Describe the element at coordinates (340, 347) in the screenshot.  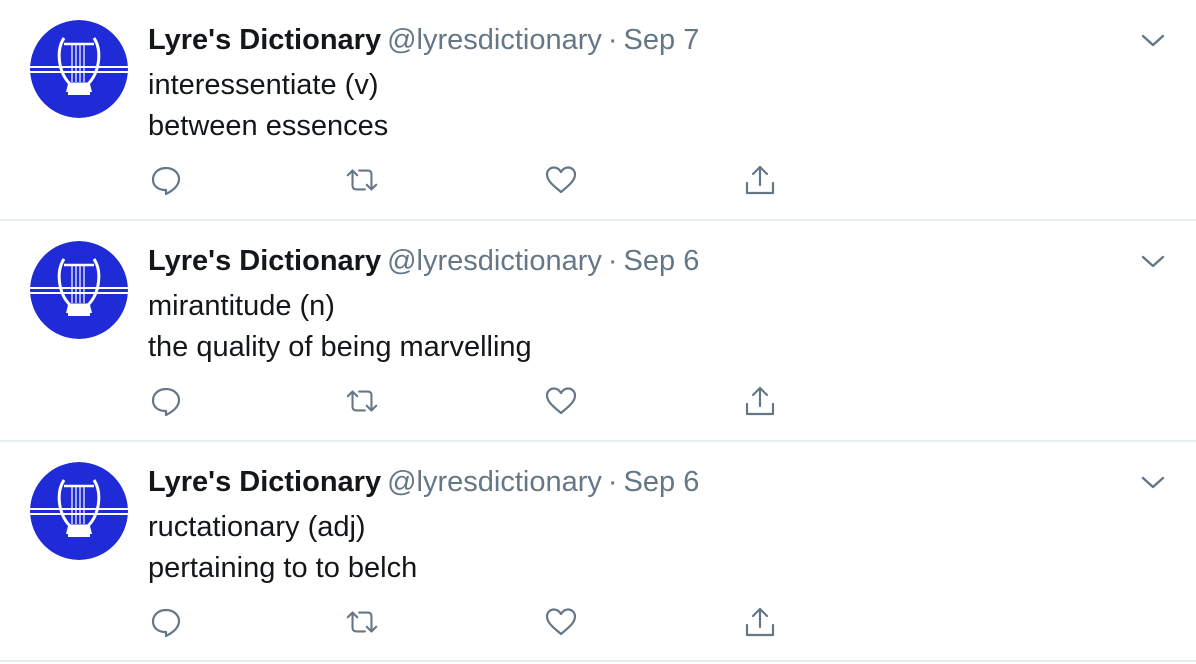
I see `definition-line: the quality of being marvelling` at that location.